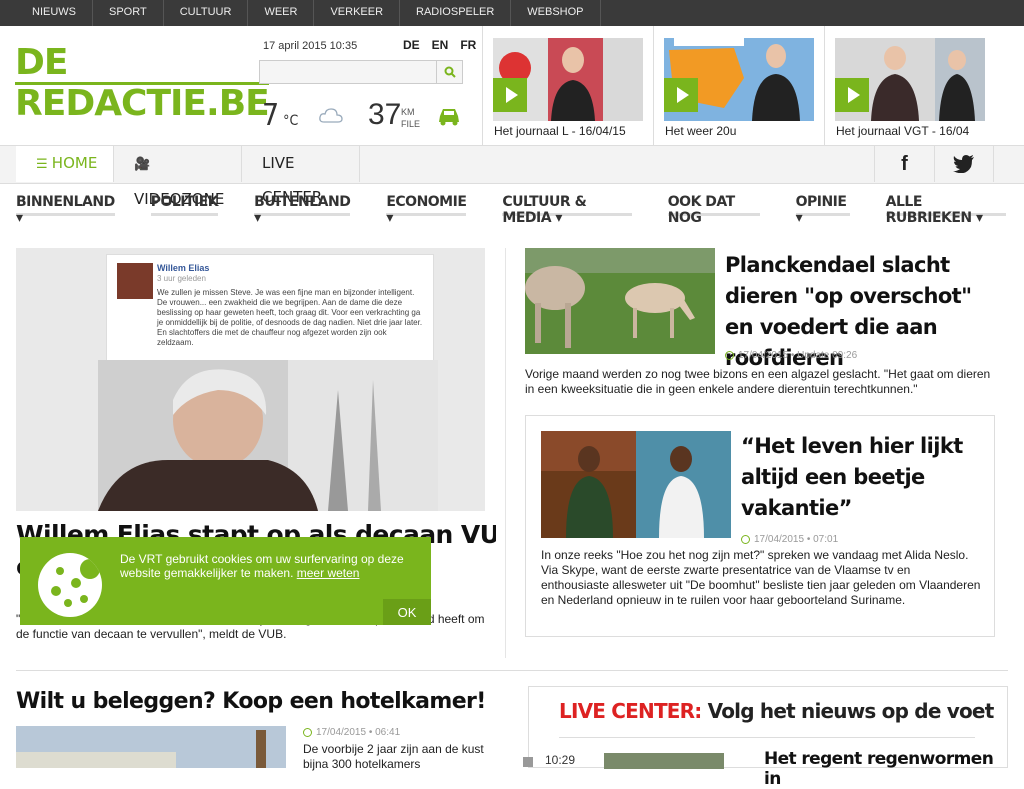 Image resolution: width=1024 pixels, height=789 pixels. What do you see at coordinates (822, 206) in the screenshot?
I see `cat-opinie: OPINIE ▾` at bounding box center [822, 206].